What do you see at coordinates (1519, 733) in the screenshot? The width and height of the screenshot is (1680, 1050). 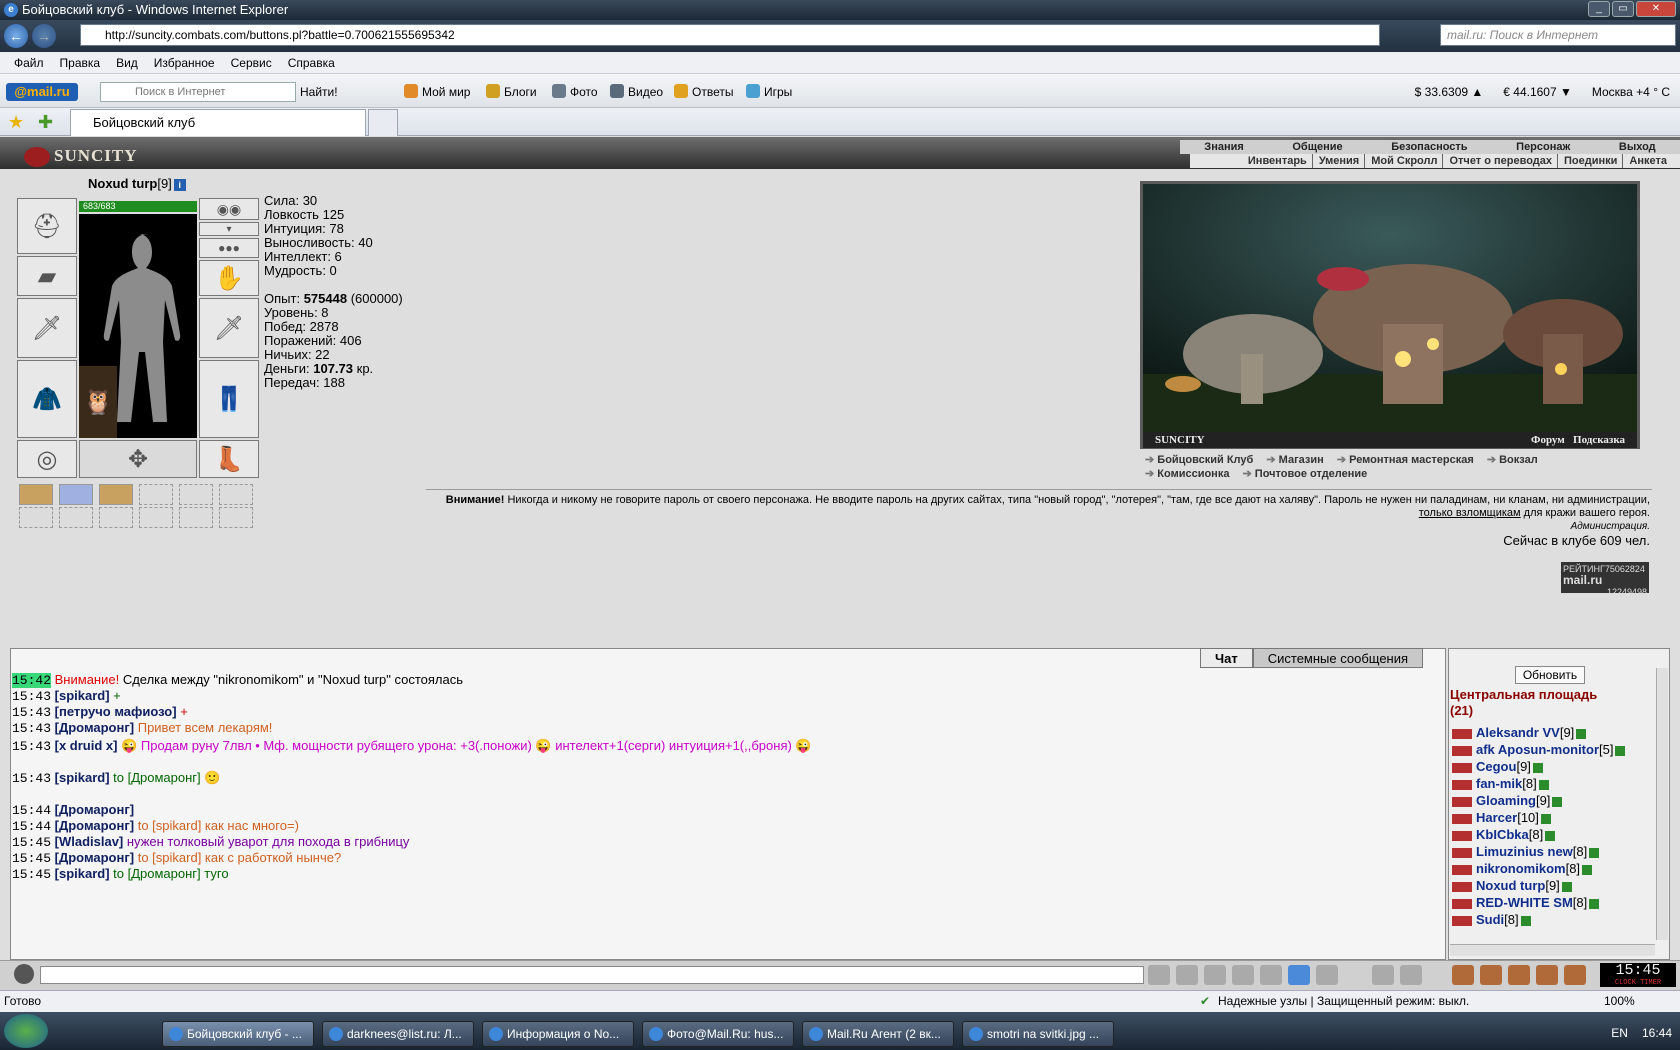 I see `online-user: Aleksandr VV[9]` at bounding box center [1519, 733].